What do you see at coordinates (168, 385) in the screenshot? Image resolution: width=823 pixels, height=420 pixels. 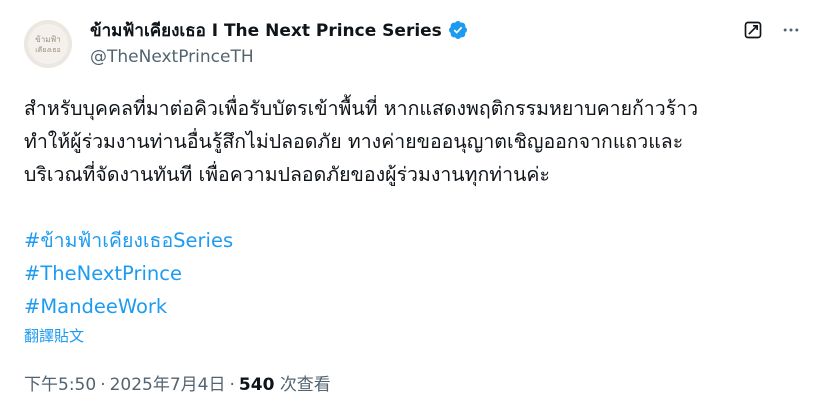 I see `post-date: 2025年7月4日` at bounding box center [168, 385].